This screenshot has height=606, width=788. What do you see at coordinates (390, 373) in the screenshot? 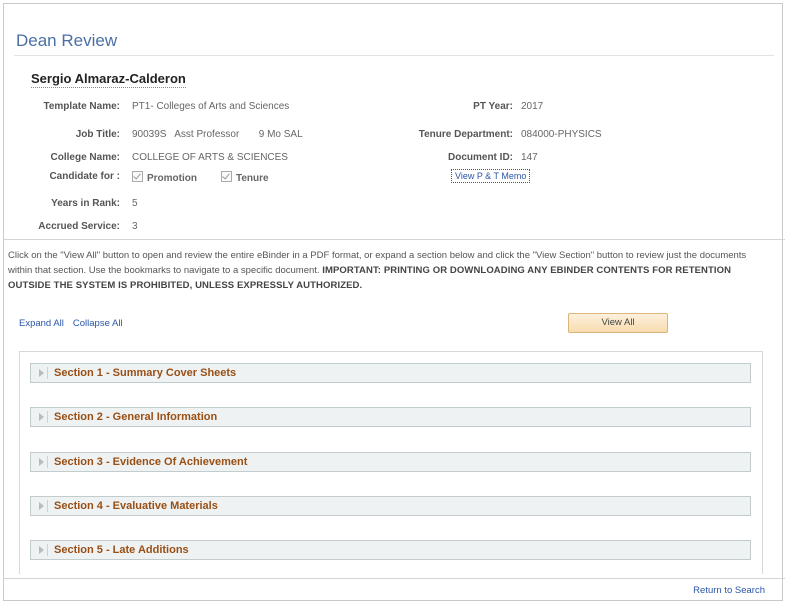
I see `section-1-header: Section 1 - Summary Cover Sheets` at bounding box center [390, 373].